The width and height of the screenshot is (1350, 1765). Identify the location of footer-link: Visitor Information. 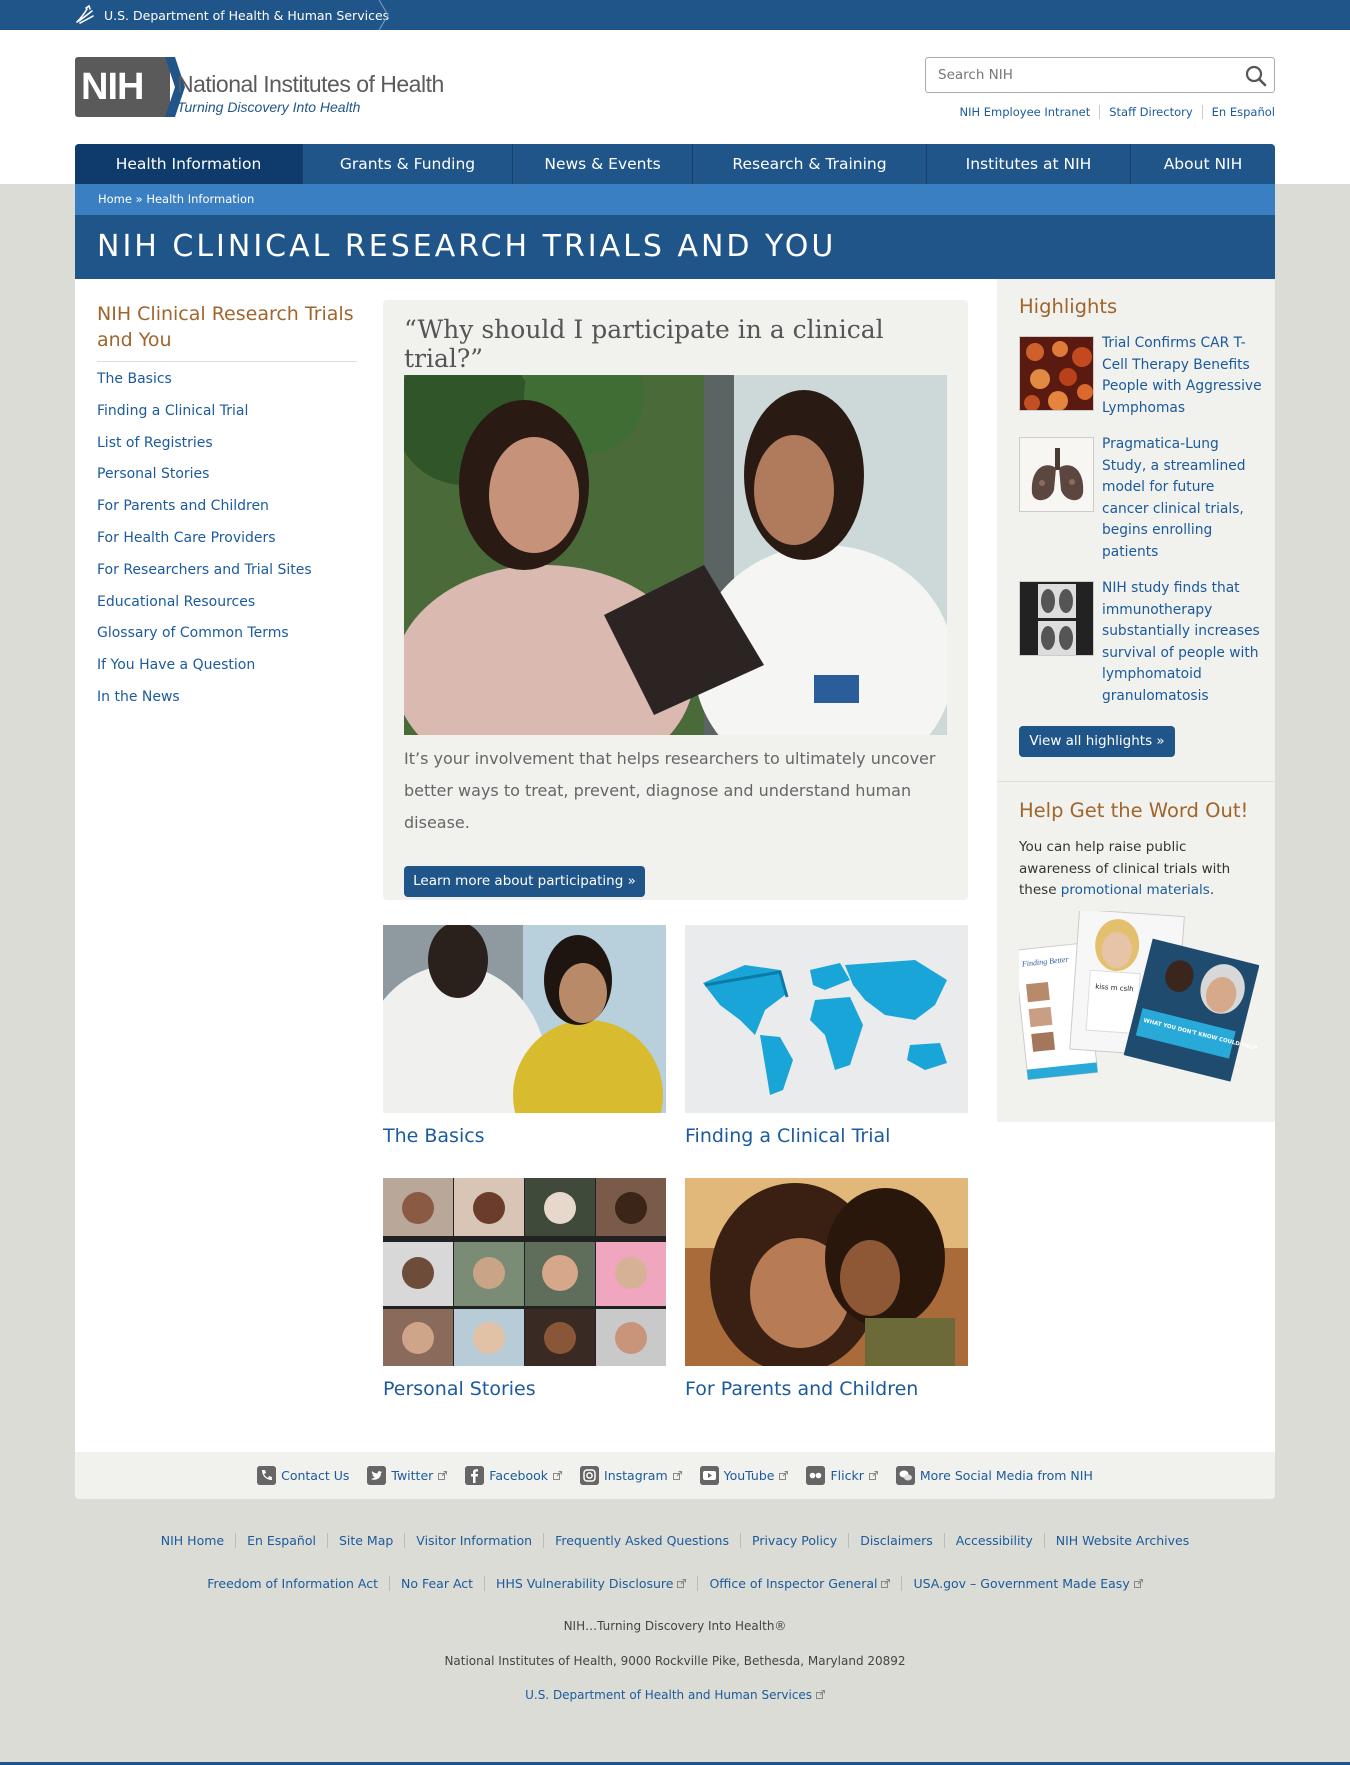
(473, 1540).